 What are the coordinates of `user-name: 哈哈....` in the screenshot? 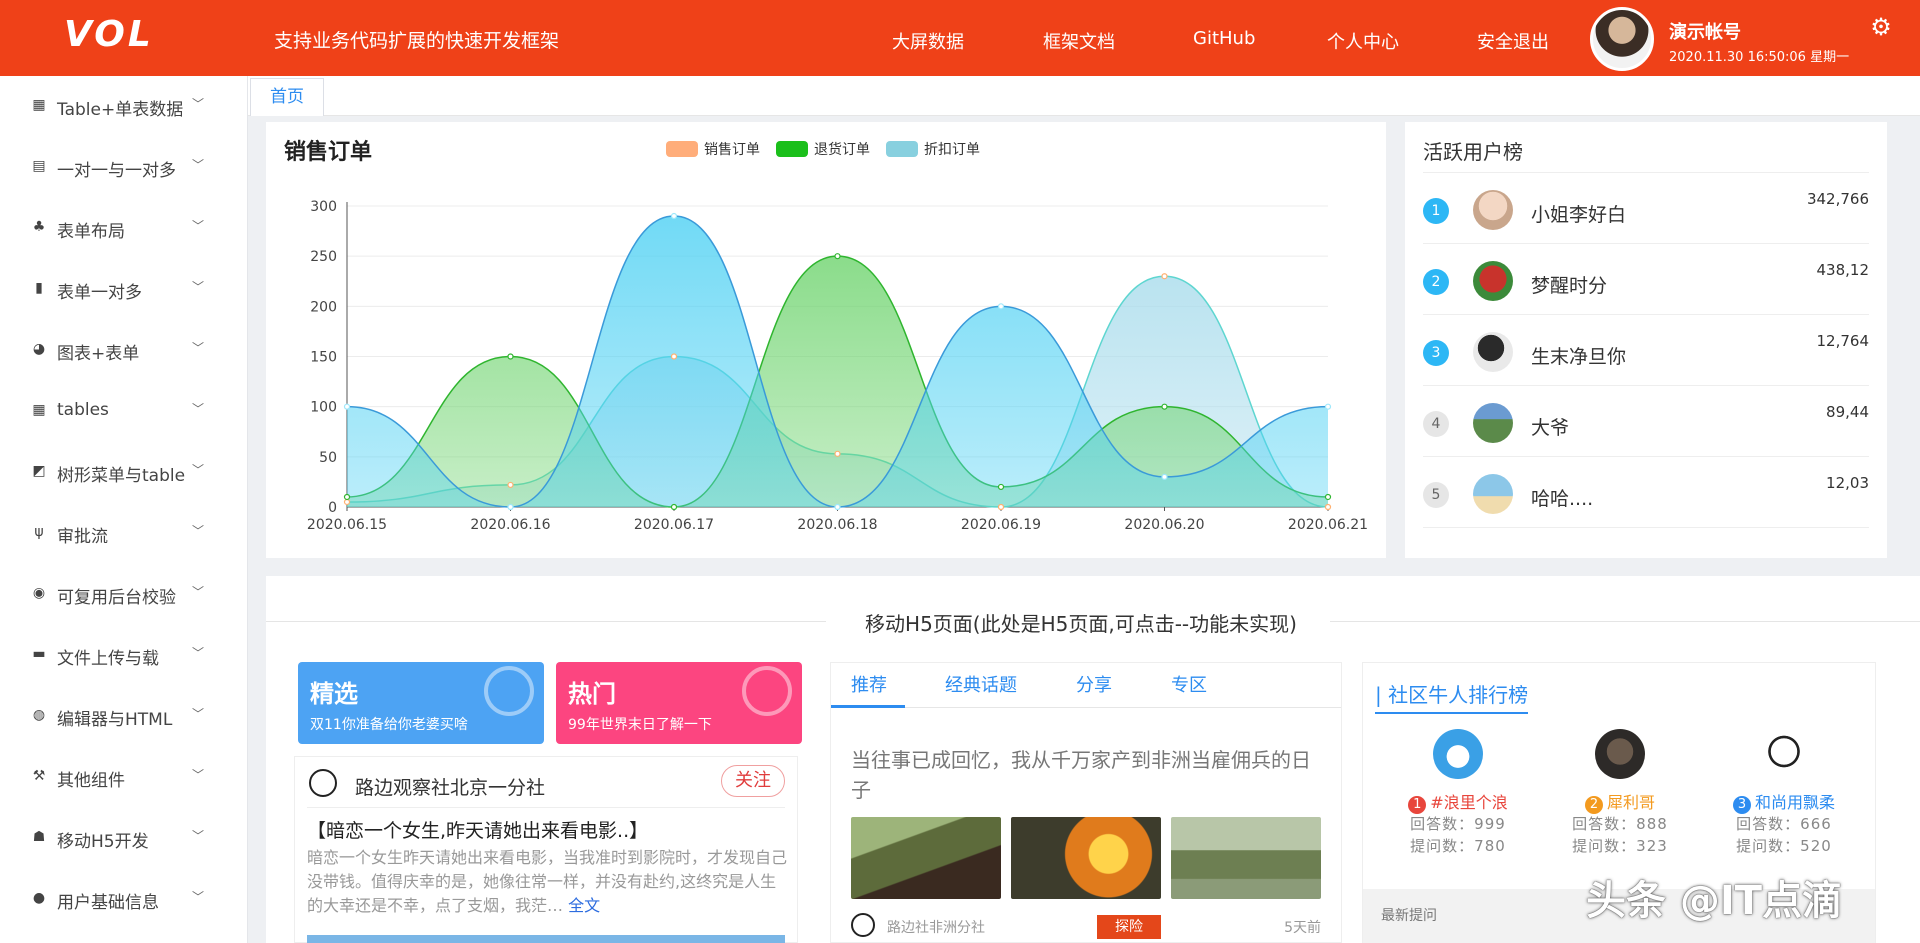 It's located at (1562, 499).